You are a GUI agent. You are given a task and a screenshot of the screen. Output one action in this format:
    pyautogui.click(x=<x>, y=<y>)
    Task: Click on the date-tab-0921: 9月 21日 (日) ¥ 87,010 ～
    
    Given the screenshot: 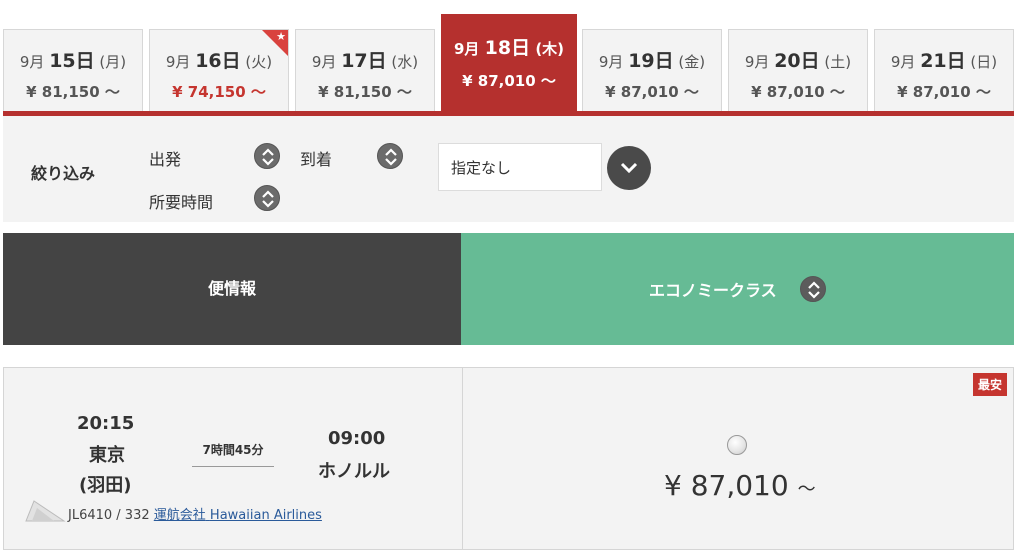 What is the action you would take?
    pyautogui.click(x=944, y=70)
    